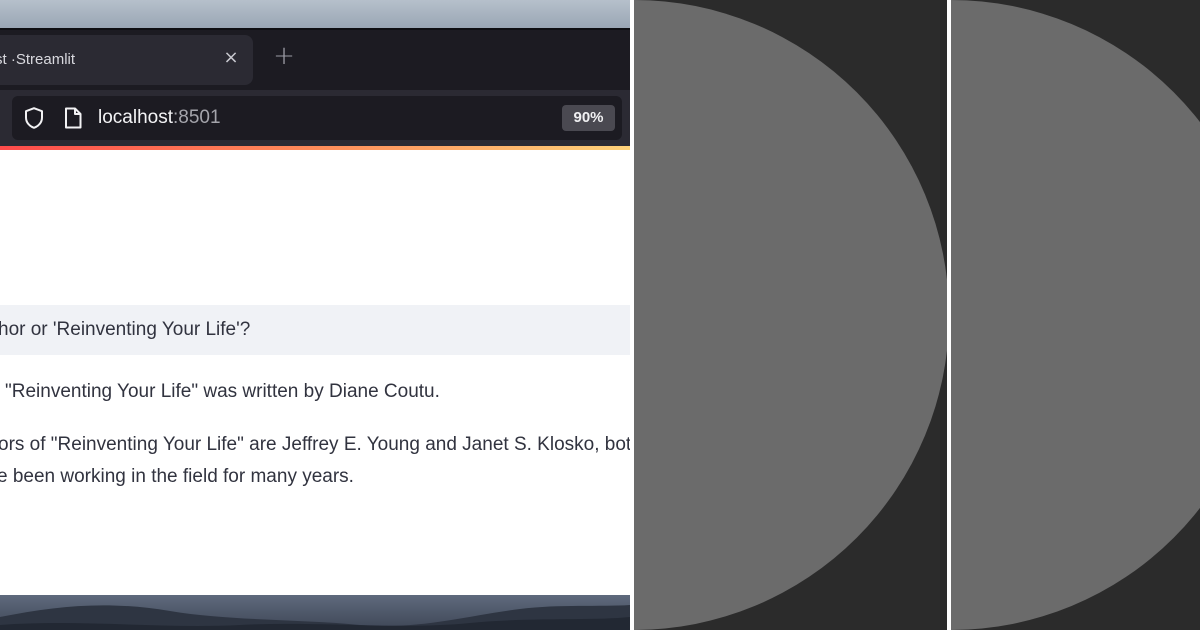  What do you see at coordinates (8, 59) in the screenshot?
I see `tab-title-prefix: st ·` at bounding box center [8, 59].